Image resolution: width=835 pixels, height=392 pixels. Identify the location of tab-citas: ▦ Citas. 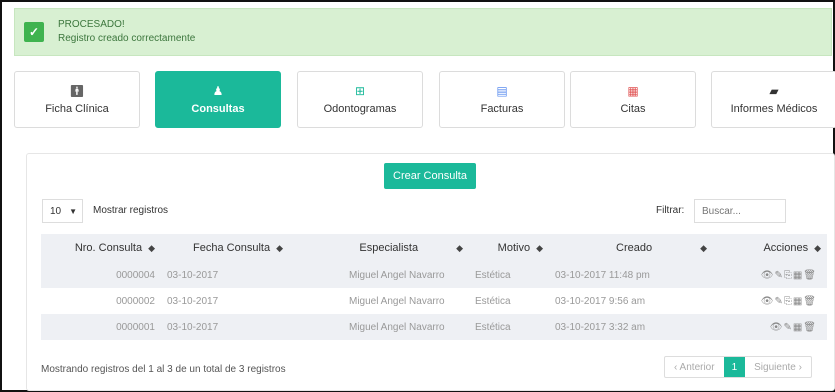
(633, 99).